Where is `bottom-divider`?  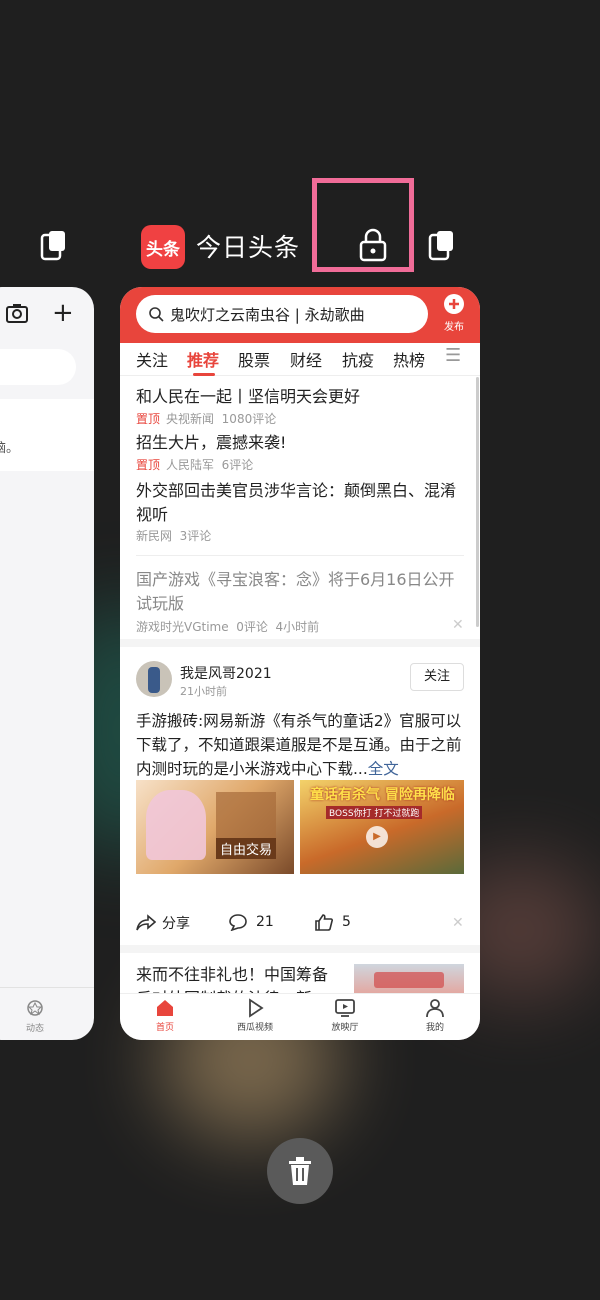 bottom-divider is located at coordinates (47, 987).